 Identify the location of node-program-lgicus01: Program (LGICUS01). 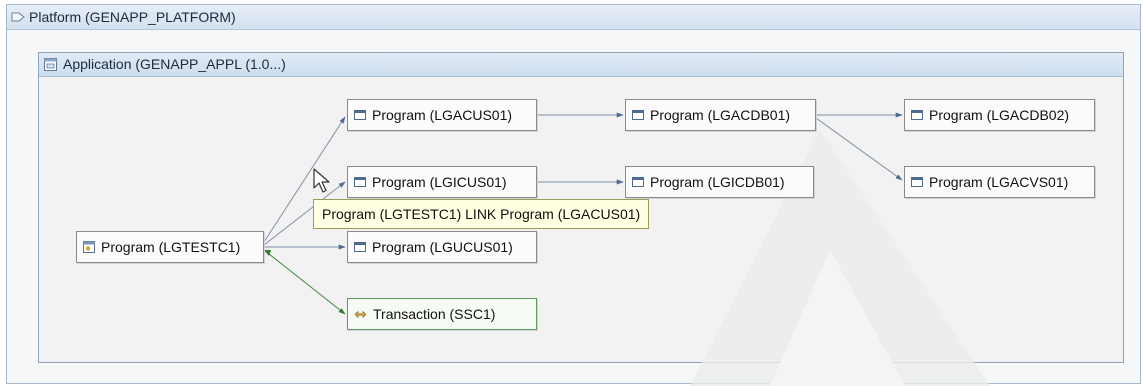
(442, 182).